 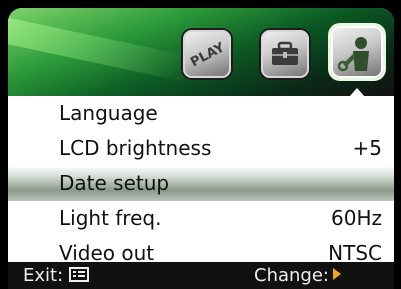 What do you see at coordinates (135, 148) in the screenshot?
I see `menu-item-label: LCD brightness` at bounding box center [135, 148].